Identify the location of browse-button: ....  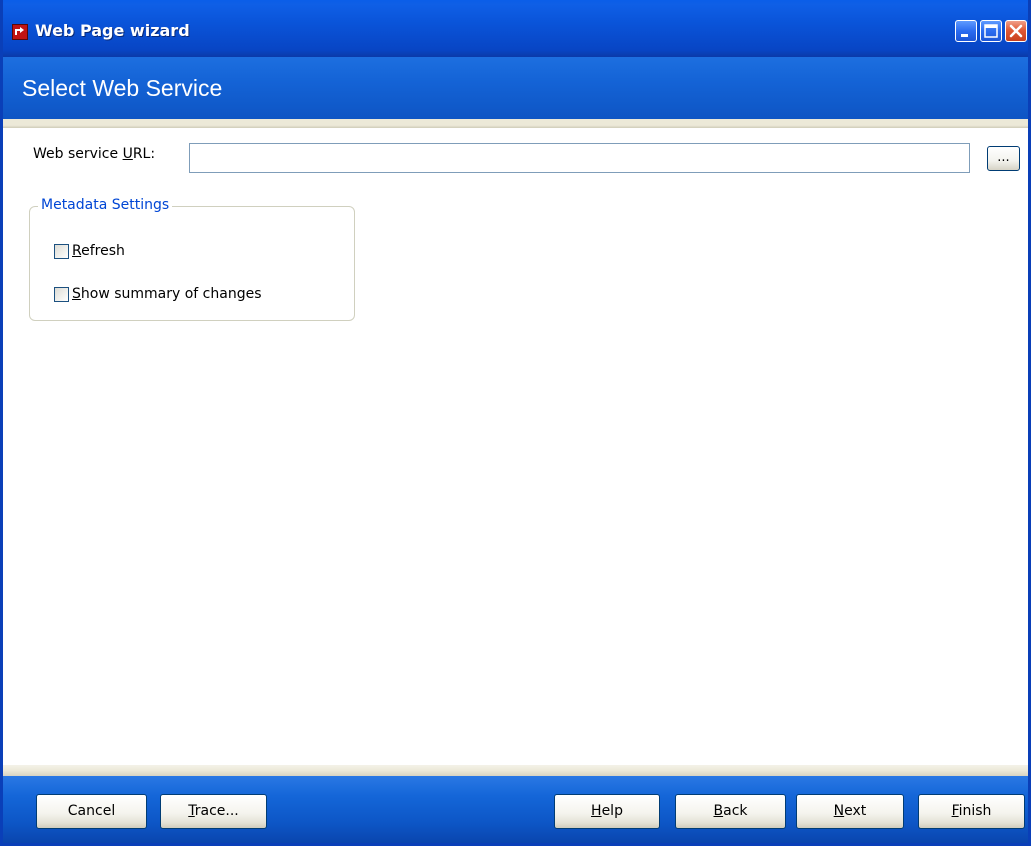
(1003, 158).